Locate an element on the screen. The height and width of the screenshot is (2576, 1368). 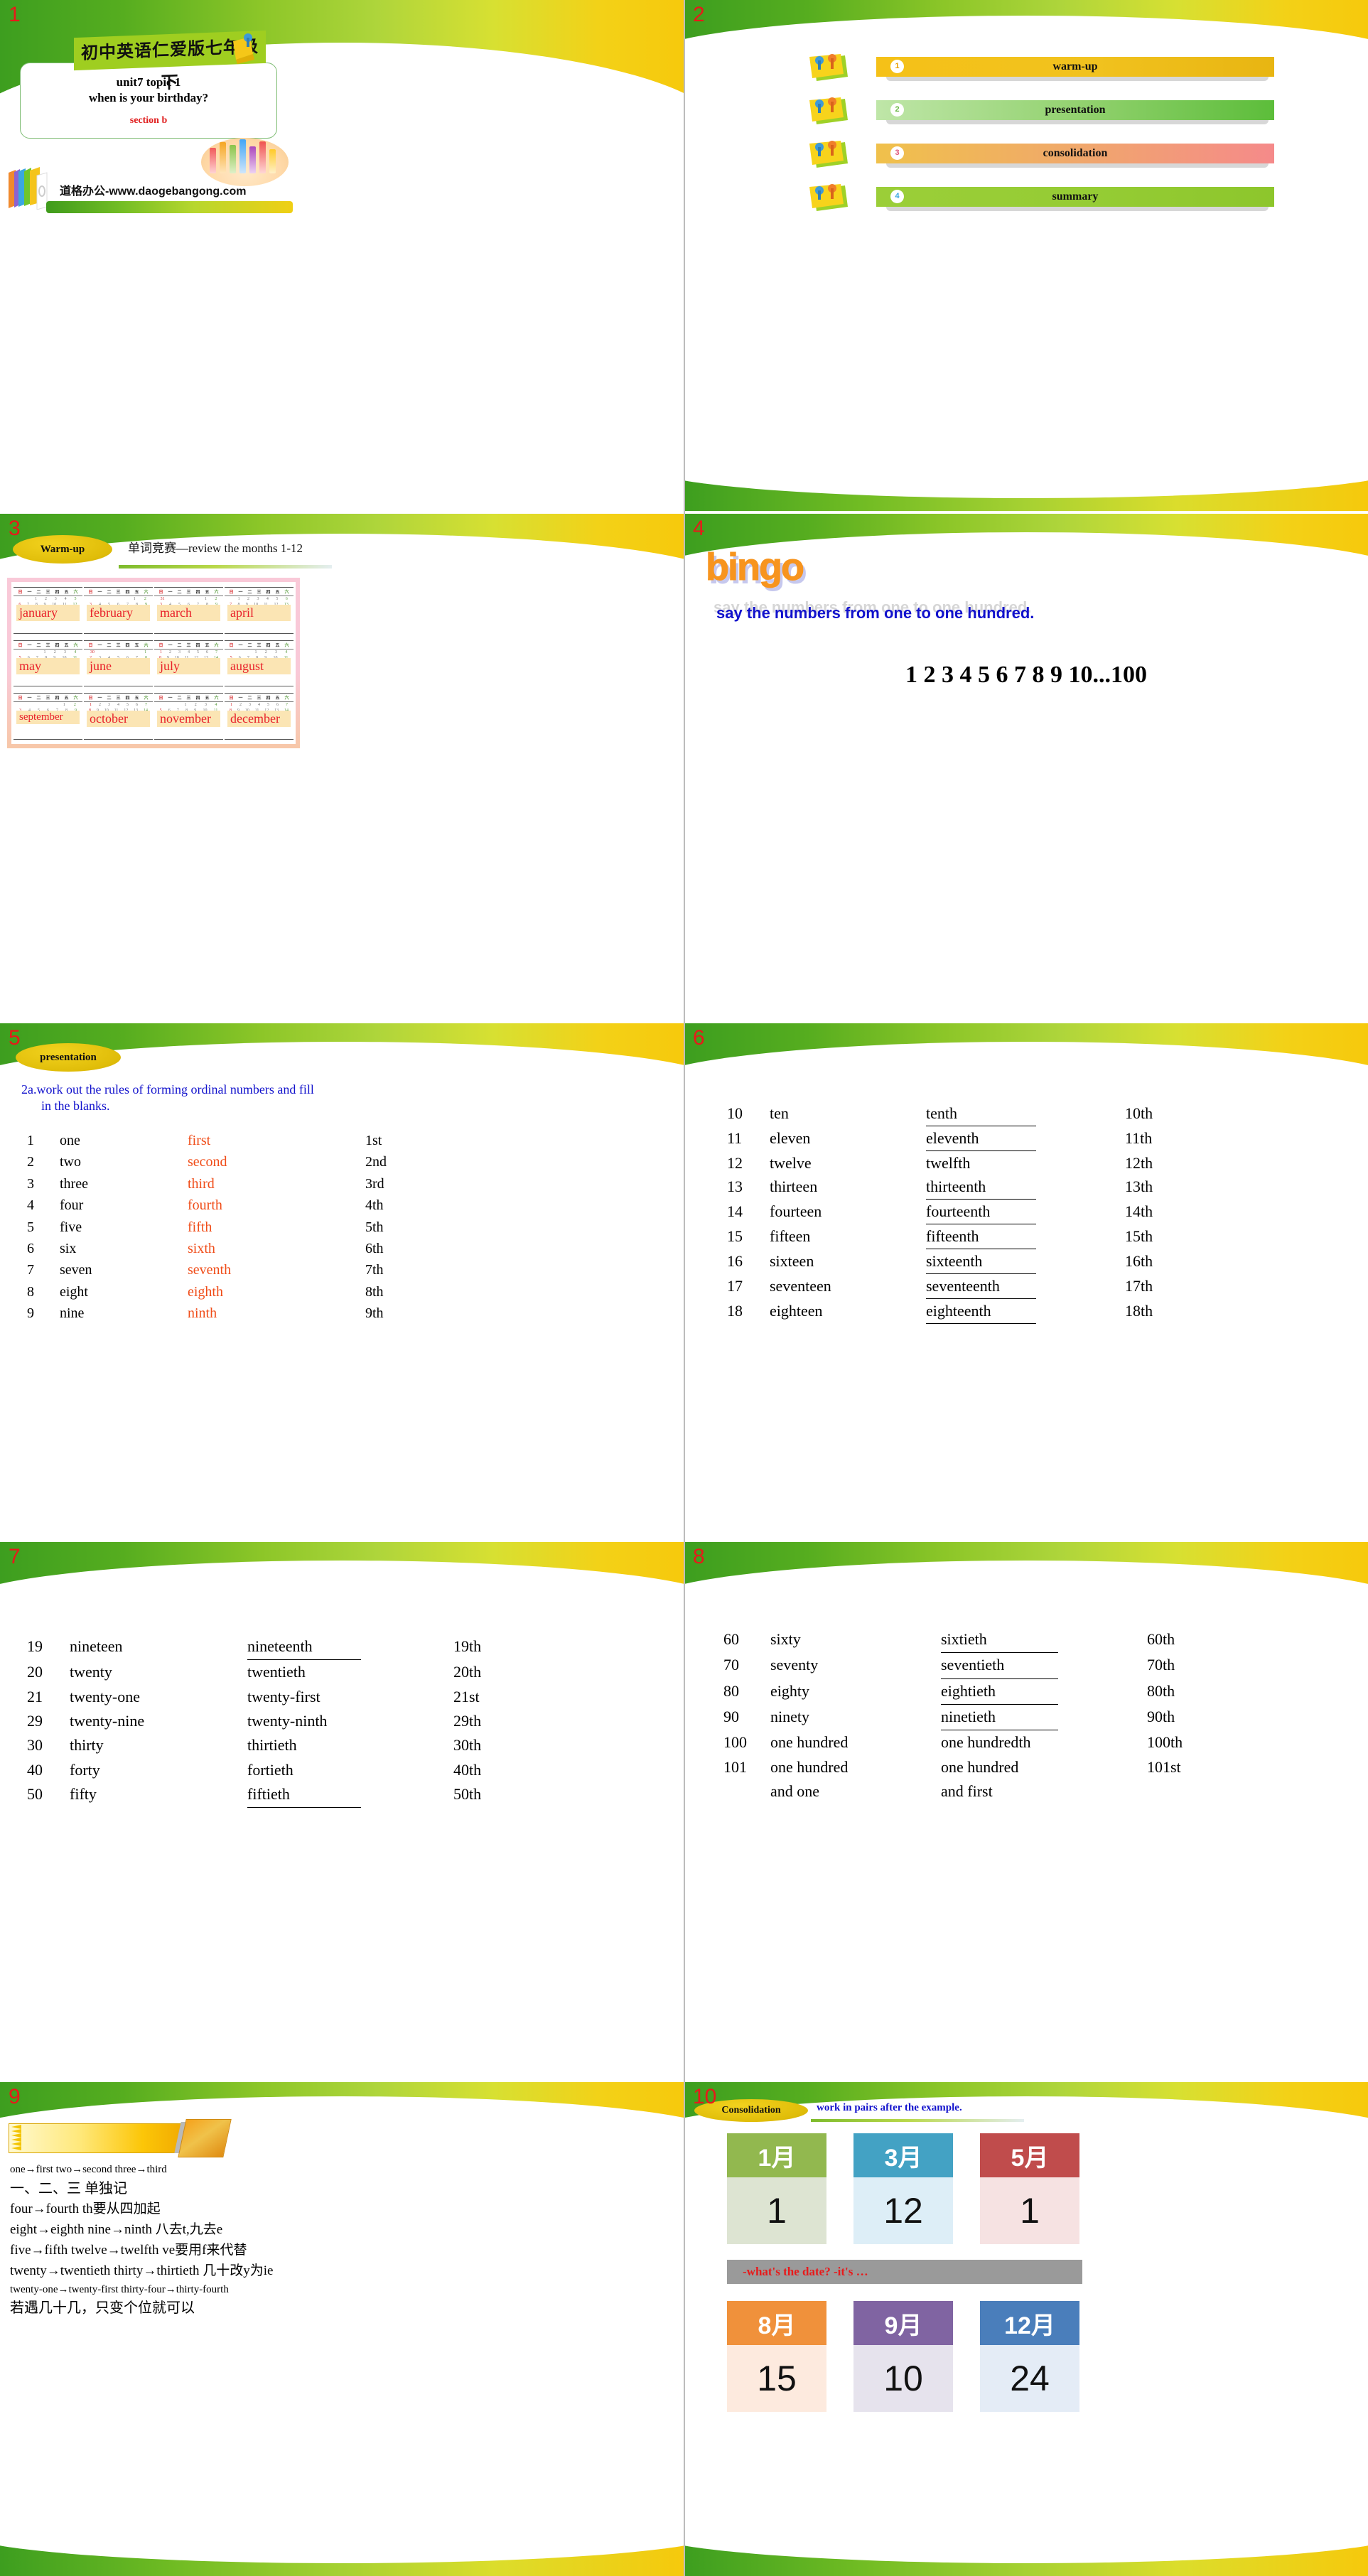
cardinal-number: 15 is located at coordinates (735, 1236).